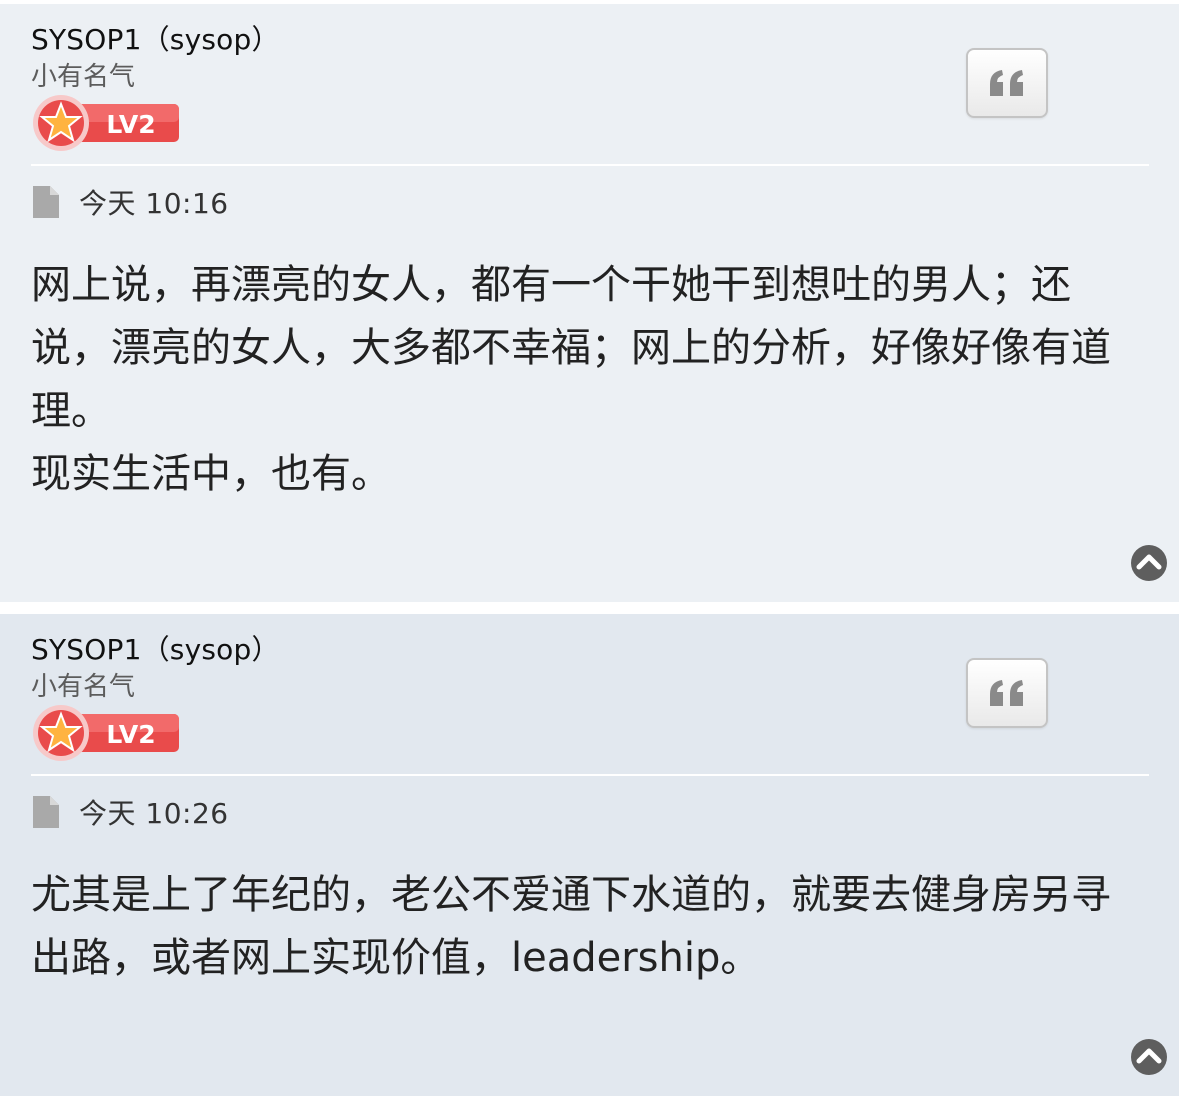  Describe the element at coordinates (154, 202) in the screenshot. I see `post-time: 今天 10:16` at that location.